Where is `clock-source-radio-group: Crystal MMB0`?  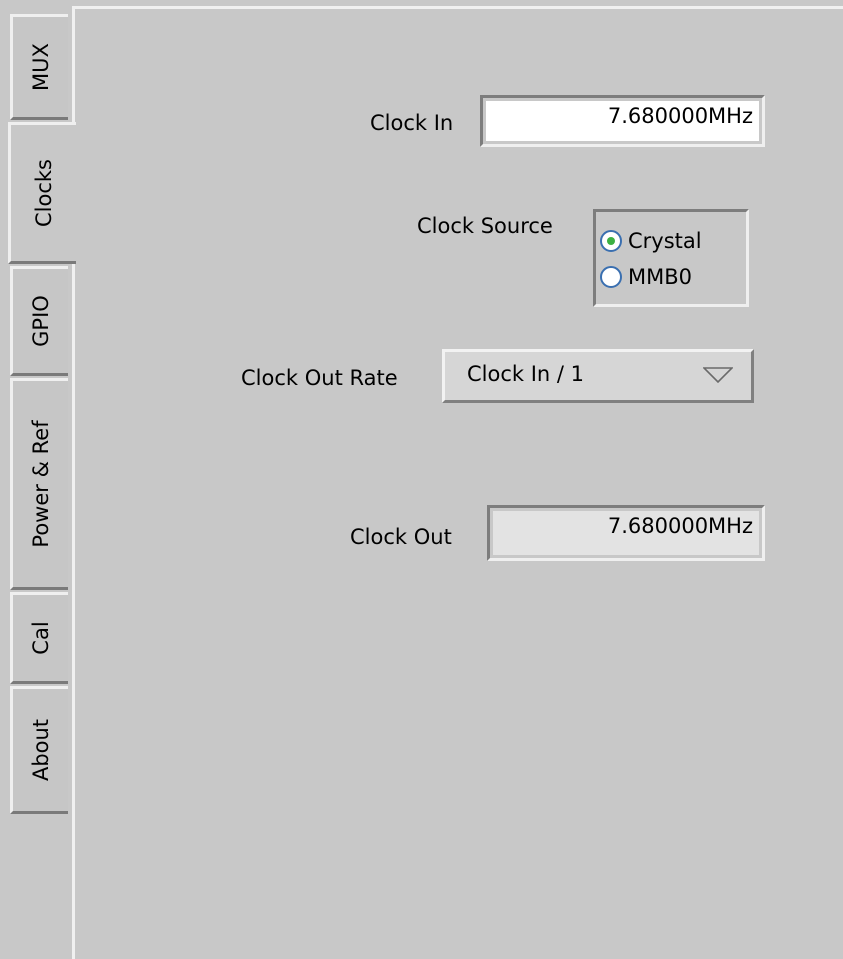
clock-source-radio-group: Crystal MMB0 is located at coordinates (671, 258).